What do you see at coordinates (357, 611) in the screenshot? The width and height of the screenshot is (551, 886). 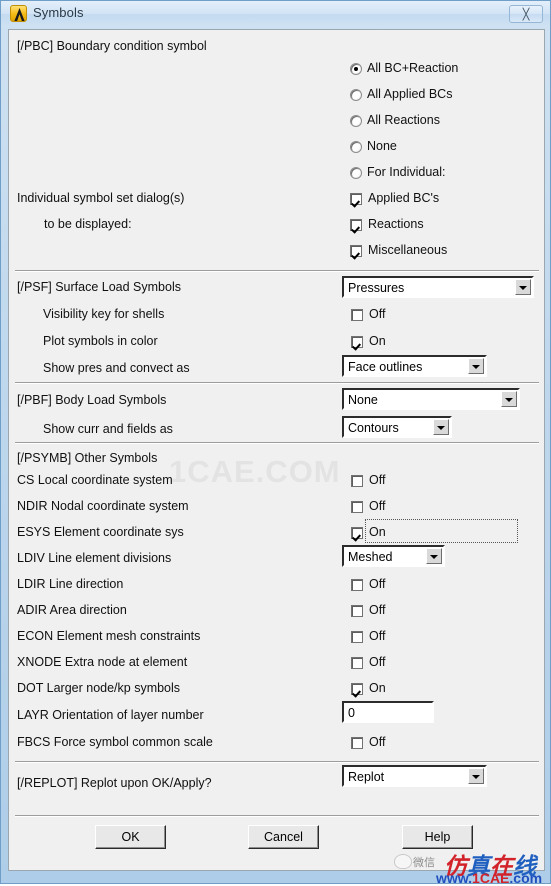 I see `checkbox-adir-area-direction` at bounding box center [357, 611].